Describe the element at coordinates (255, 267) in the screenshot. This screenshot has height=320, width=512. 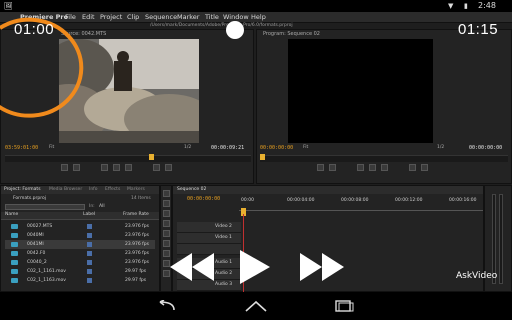
I see `play-icon` at that location.